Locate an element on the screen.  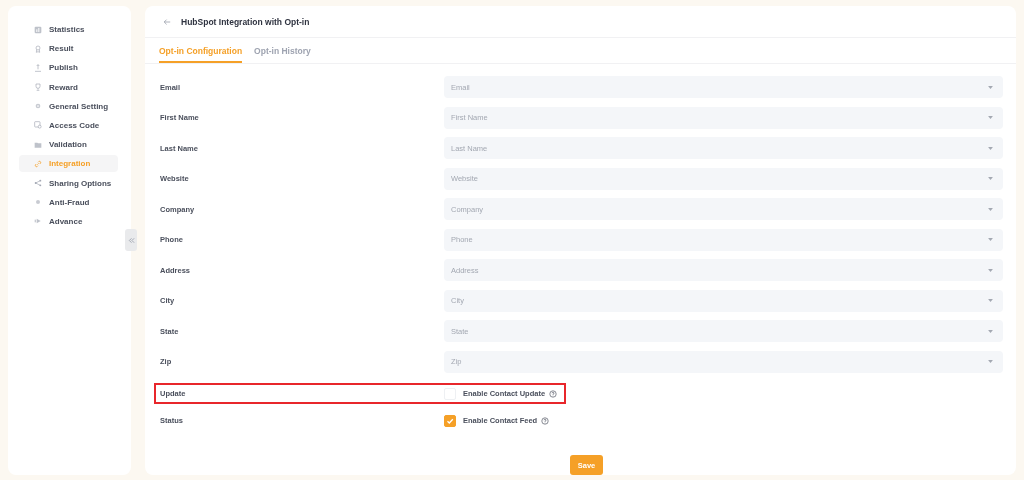
sidebar-item: Access Code is located at coordinates (68, 125).